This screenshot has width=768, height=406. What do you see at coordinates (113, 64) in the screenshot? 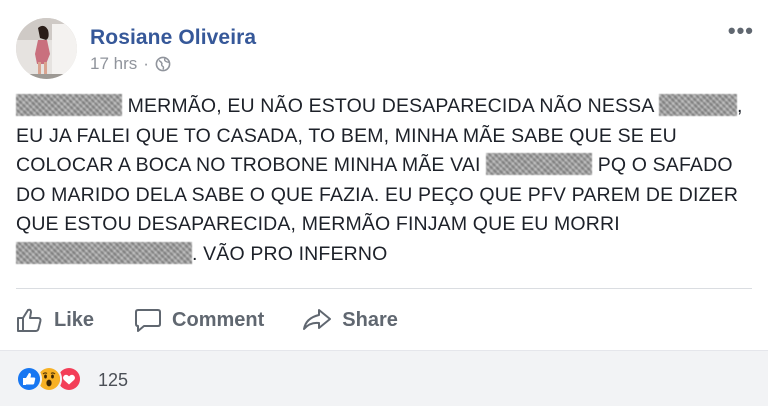
I see `post-timestamp: 17 hrs` at bounding box center [113, 64].